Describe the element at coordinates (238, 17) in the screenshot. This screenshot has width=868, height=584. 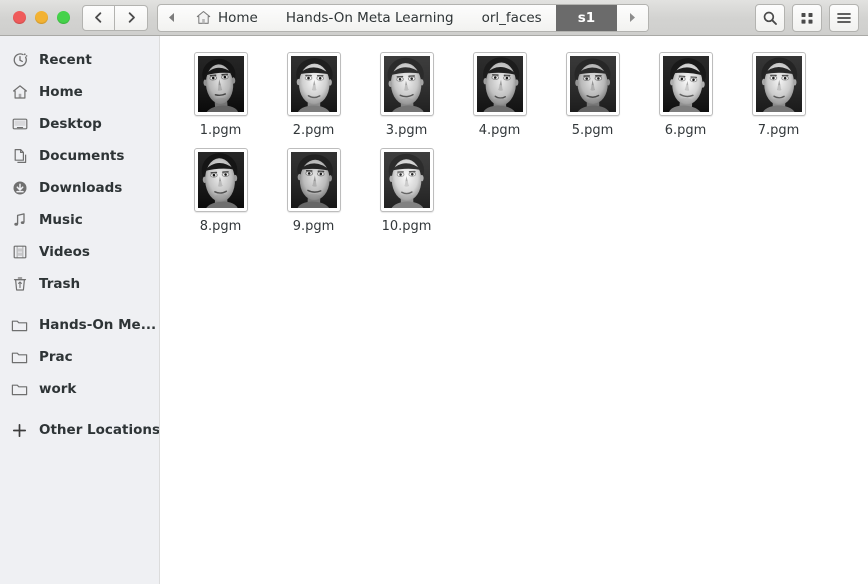
I see `breadcrumb-label: Home` at that location.